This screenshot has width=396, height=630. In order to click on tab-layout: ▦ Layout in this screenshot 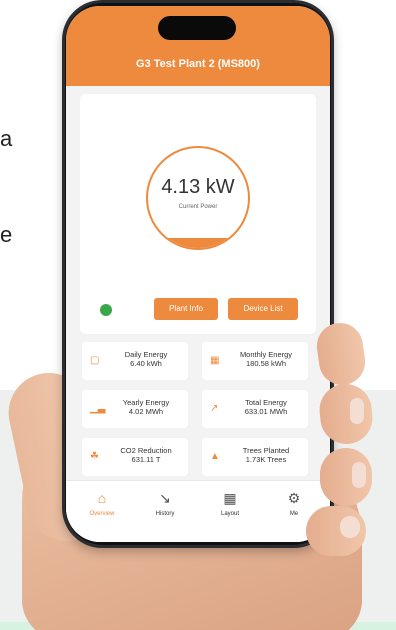, I will do `click(230, 503)`.